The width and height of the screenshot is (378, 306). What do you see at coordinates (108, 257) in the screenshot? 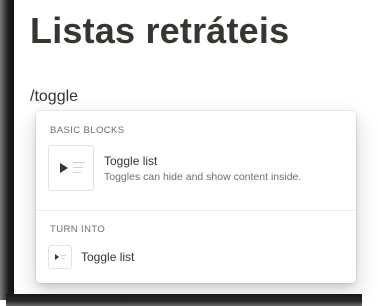
I see `turn-into-item-title: Toggle list` at bounding box center [108, 257].